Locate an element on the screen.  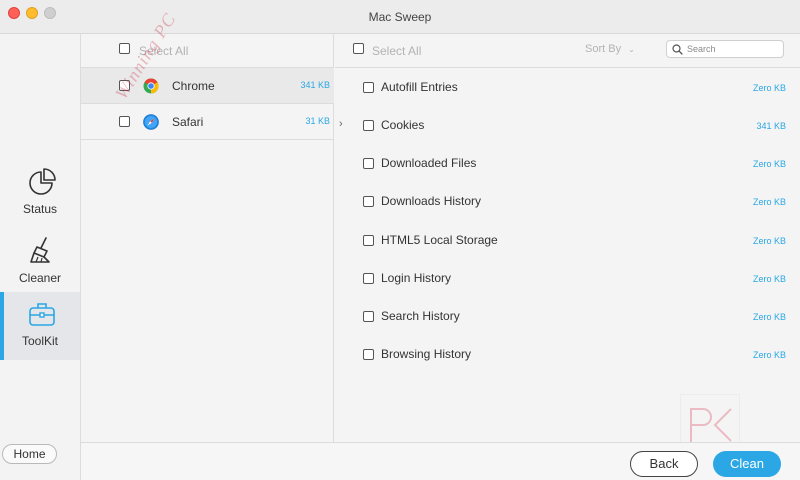
cleanup-item-row: Login History Zero KB is located at coordinates (567, 278).